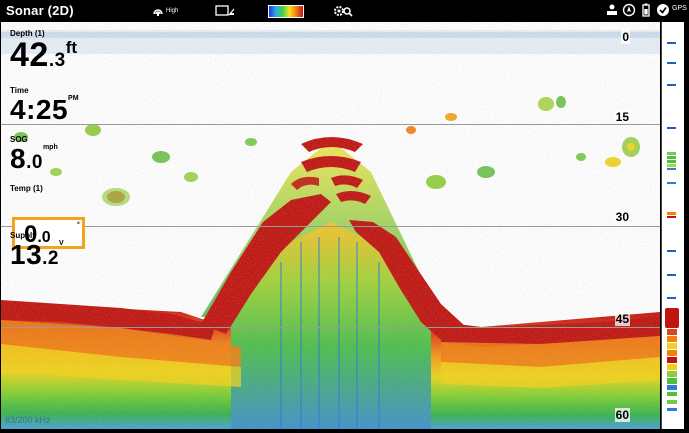 This screenshot has width=689, height=433. Describe the element at coordinates (686, 227) in the screenshot. I see `right-frame` at that location.